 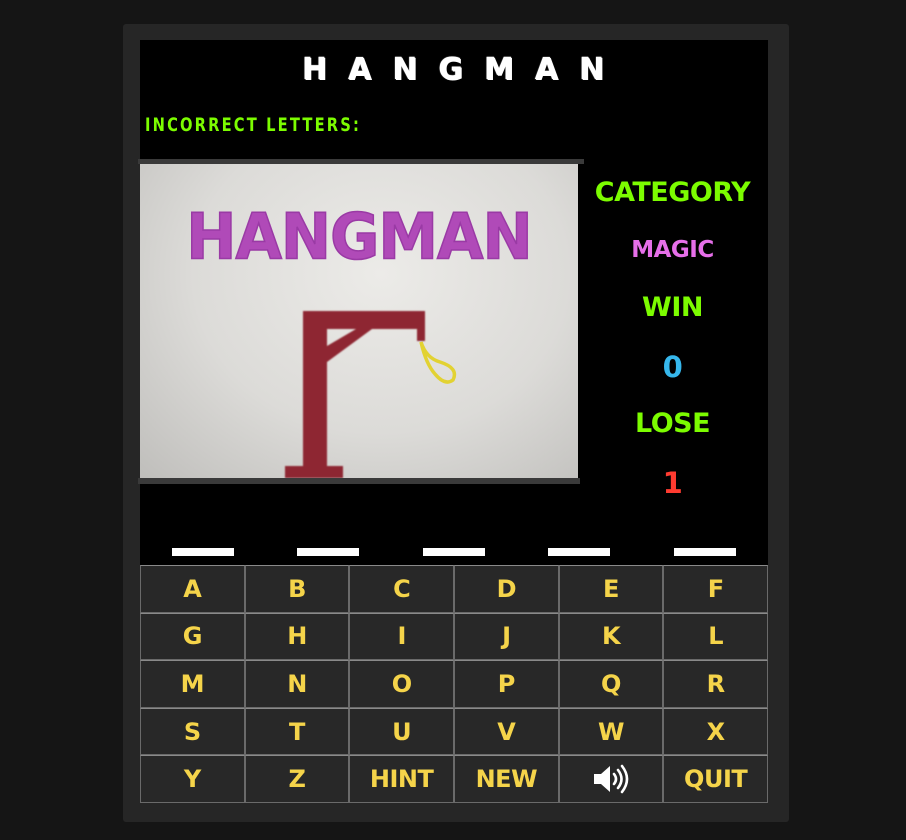 I want to click on sound-icon, so click(x=611, y=779).